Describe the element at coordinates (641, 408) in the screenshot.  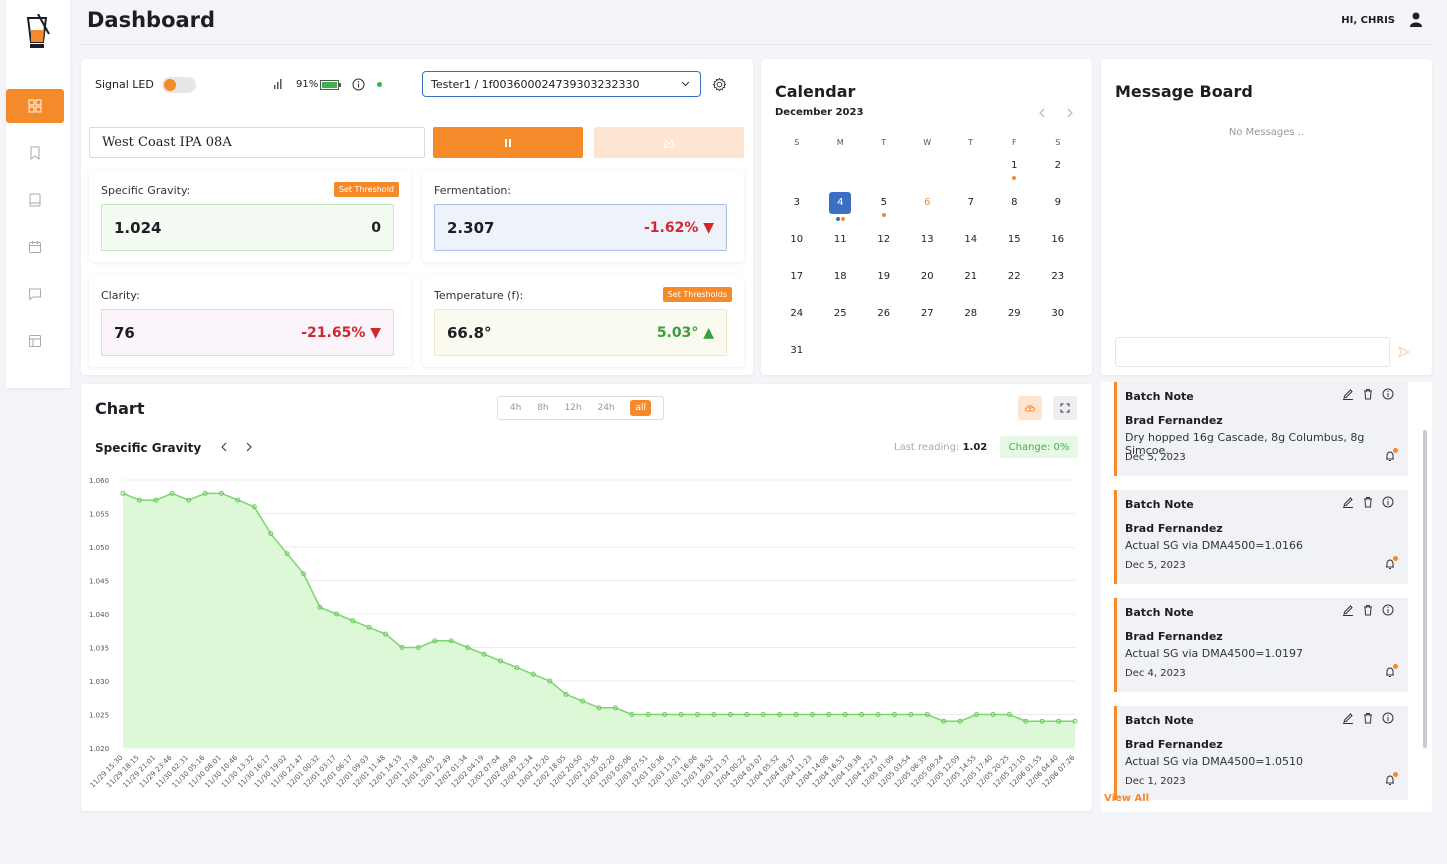
I see `range-all: all` at that location.